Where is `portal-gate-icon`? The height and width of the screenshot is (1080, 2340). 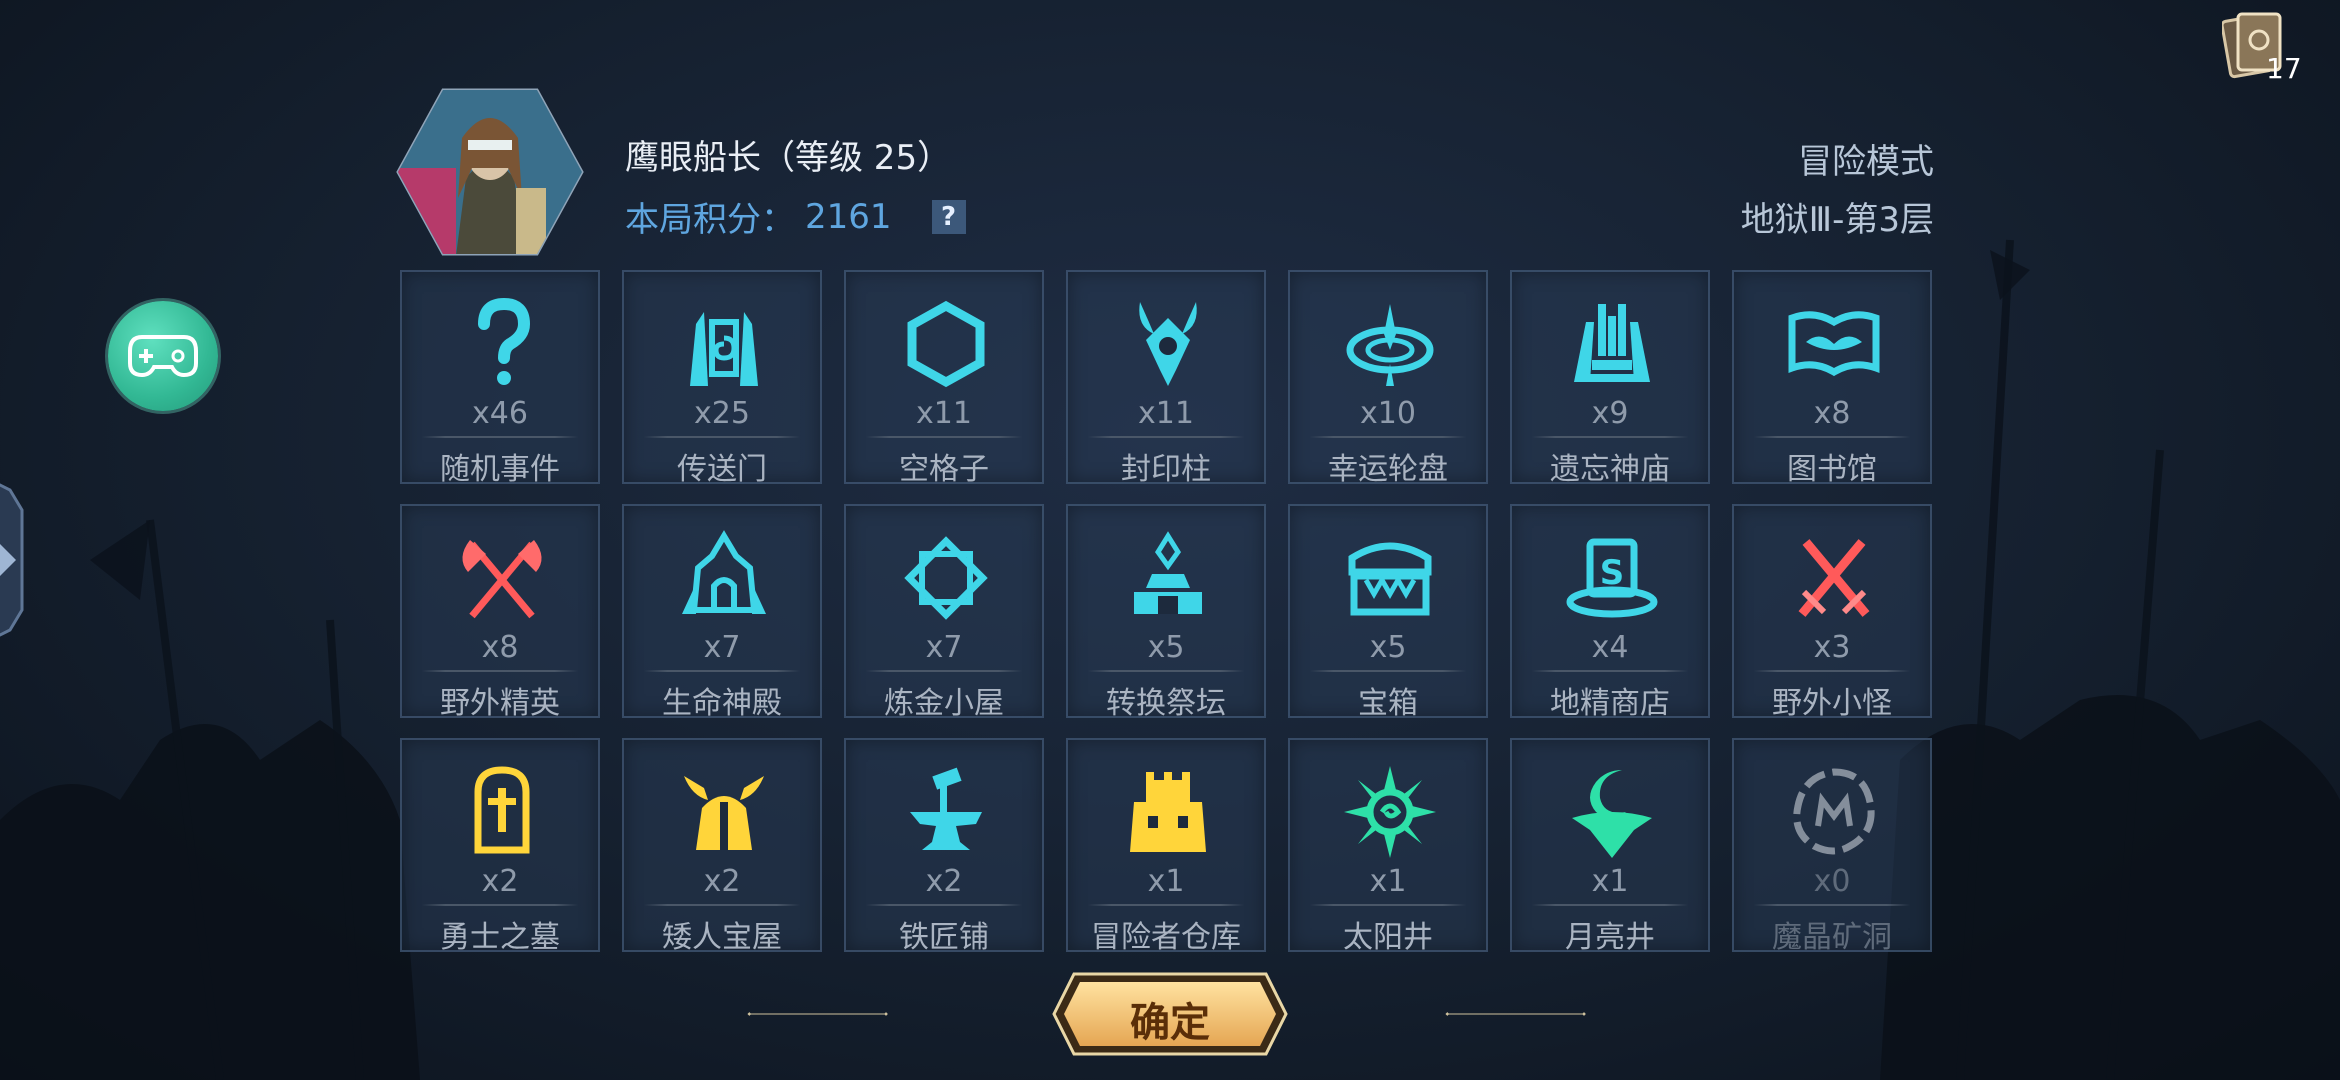 portal-gate-icon is located at coordinates (724, 349).